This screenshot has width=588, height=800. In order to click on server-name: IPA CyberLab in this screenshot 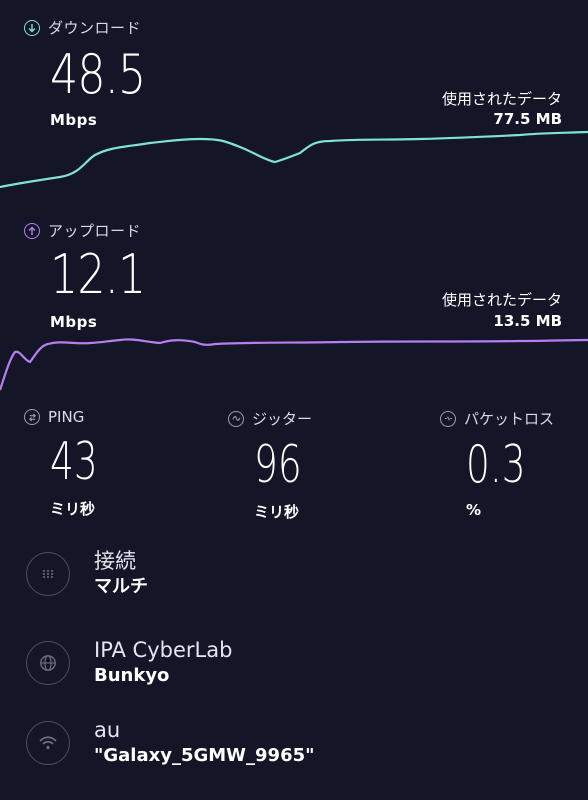, I will do `click(163, 650)`.